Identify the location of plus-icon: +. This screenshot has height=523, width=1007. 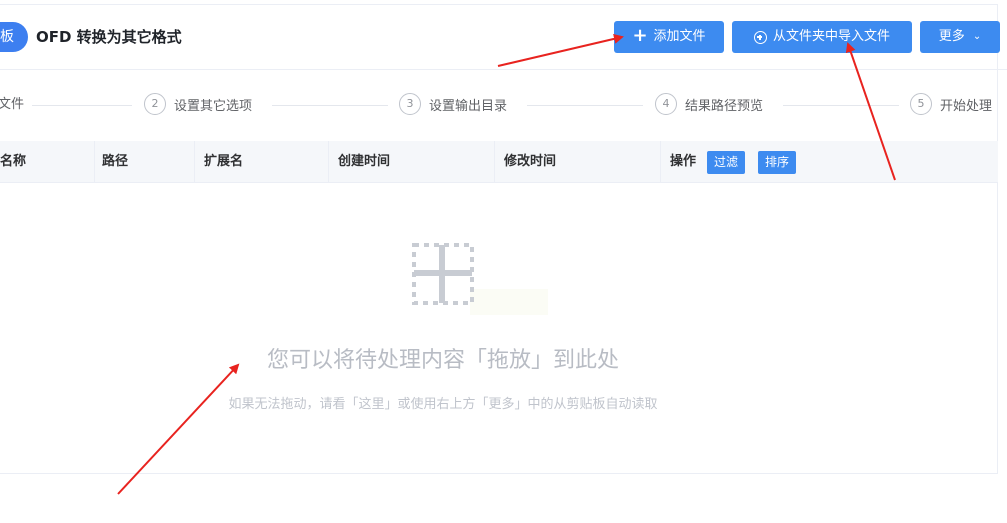
(640, 35).